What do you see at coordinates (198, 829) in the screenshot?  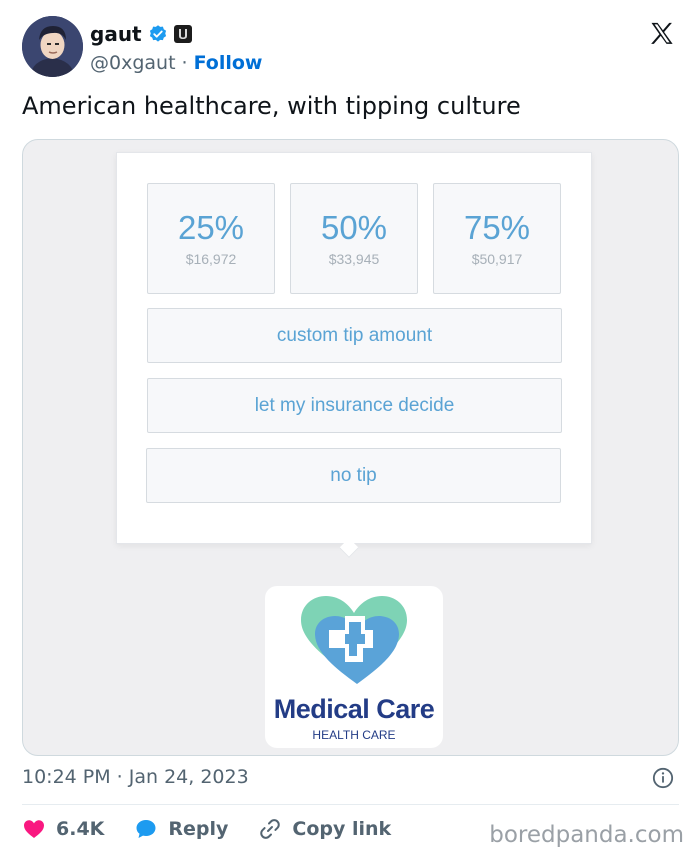 I see `reply-label: Reply` at bounding box center [198, 829].